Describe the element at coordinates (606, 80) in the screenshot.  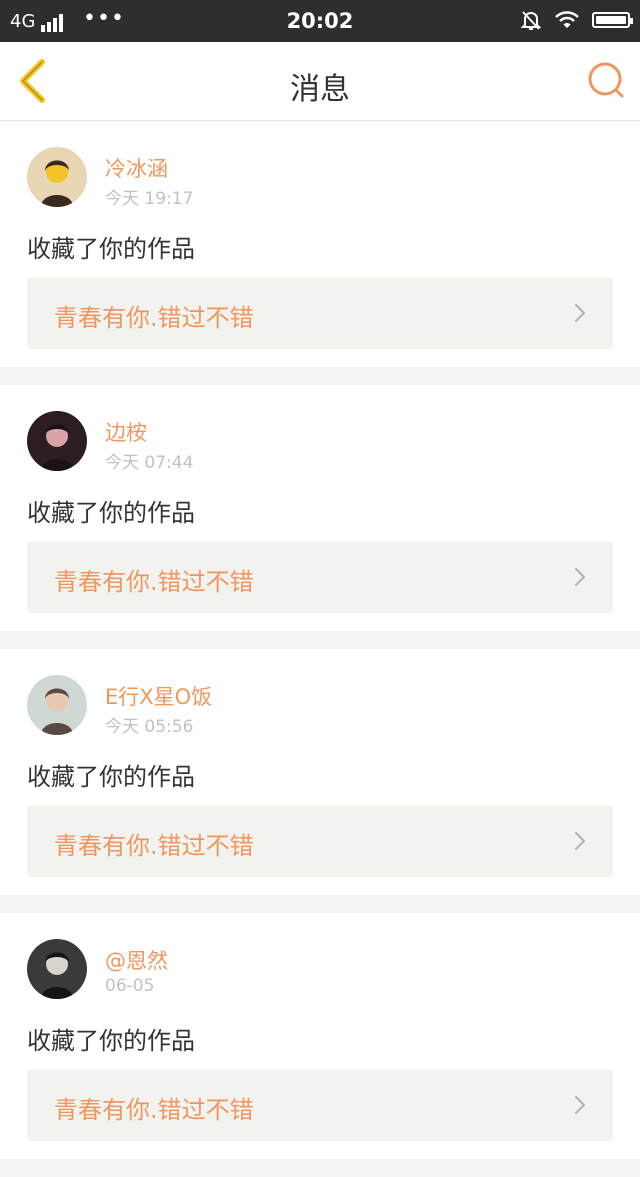
I see `search-icon` at that location.